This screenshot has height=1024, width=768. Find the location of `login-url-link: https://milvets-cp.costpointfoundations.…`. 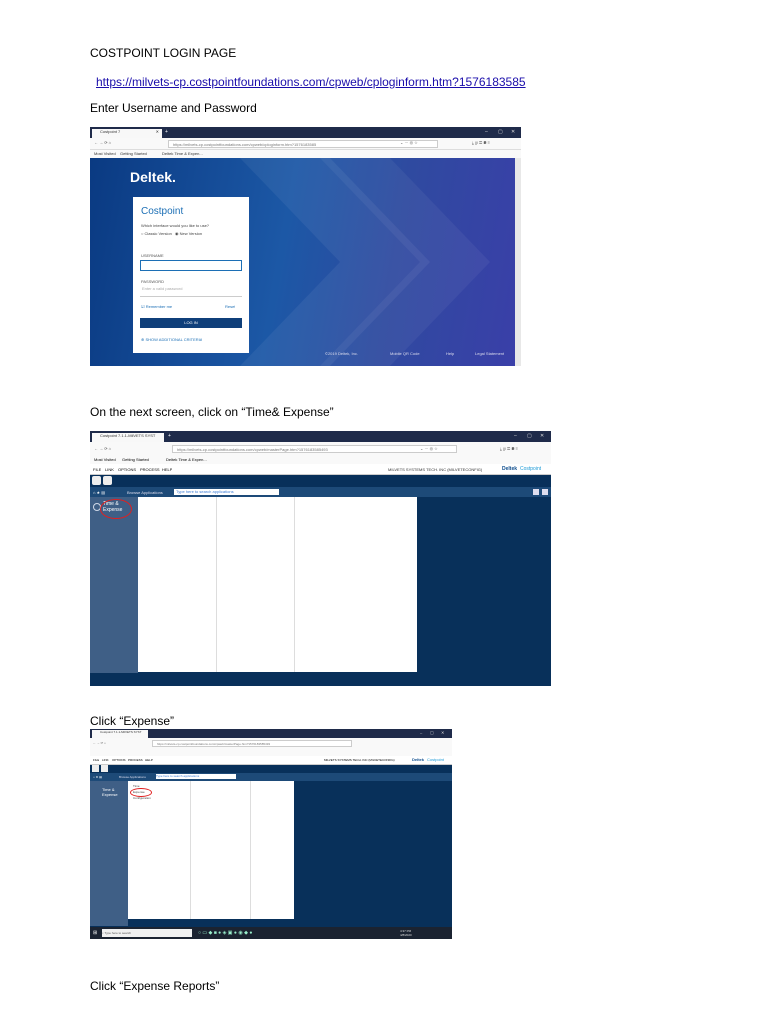

login-url-link: https://milvets-cp.costpointfoundations.… is located at coordinates (311, 82).